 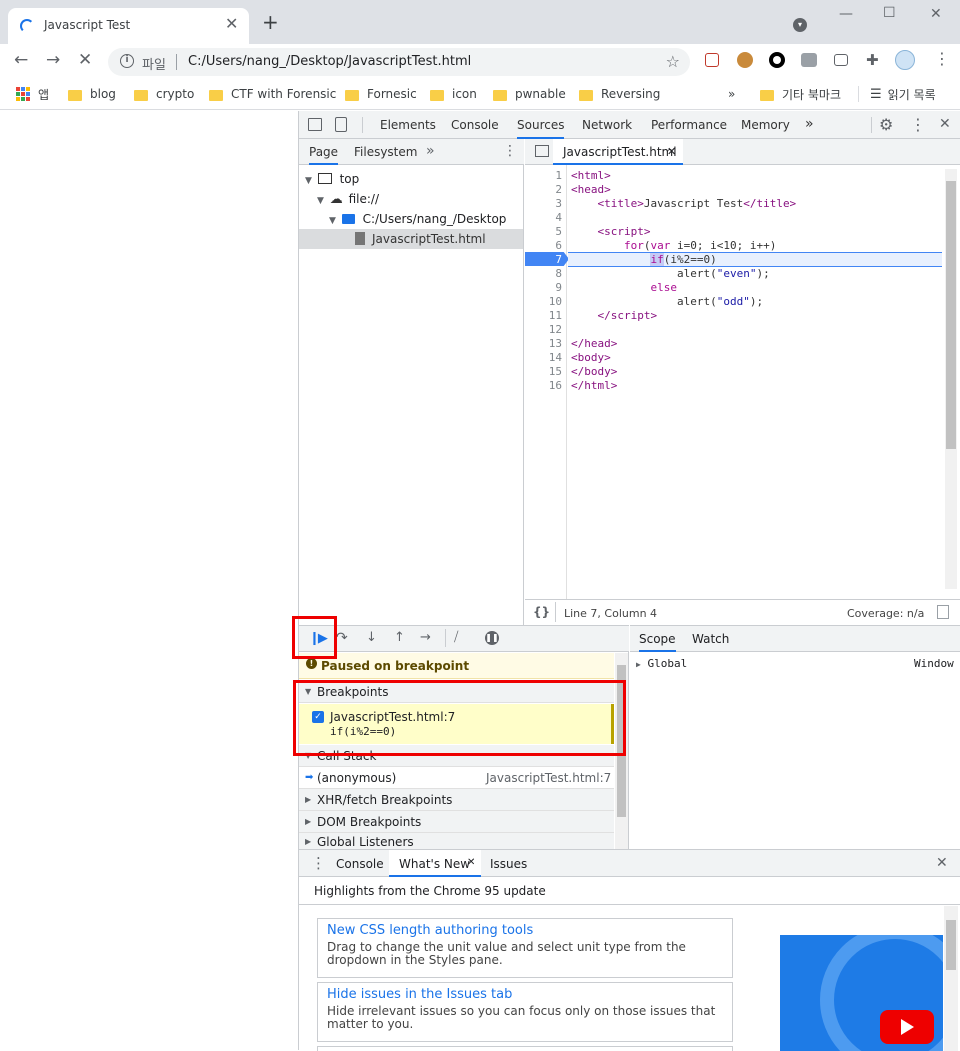 What do you see at coordinates (841, 60) in the screenshot?
I see `extension-screen-icon` at bounding box center [841, 60].